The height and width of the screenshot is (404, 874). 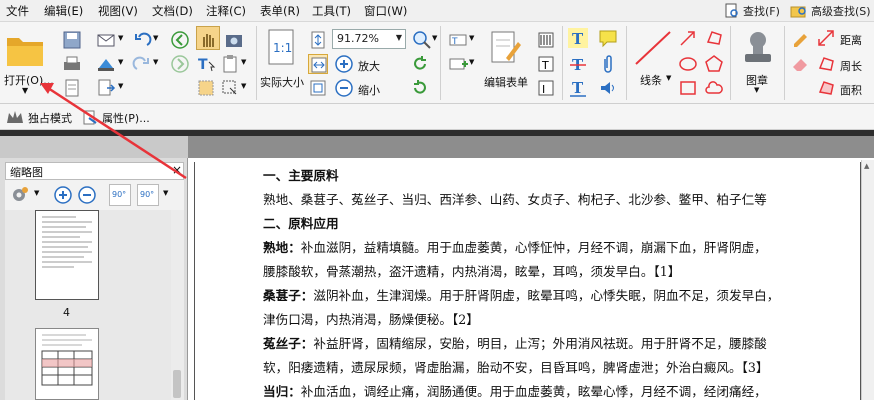 What do you see at coordinates (206, 88) in the screenshot?
I see `select-graphic-icon` at bounding box center [206, 88].